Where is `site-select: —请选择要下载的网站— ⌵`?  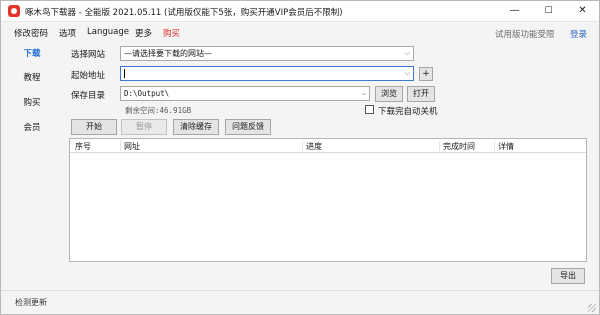 site-select: —请选择要下载的网站— ⌵ is located at coordinates (267, 53).